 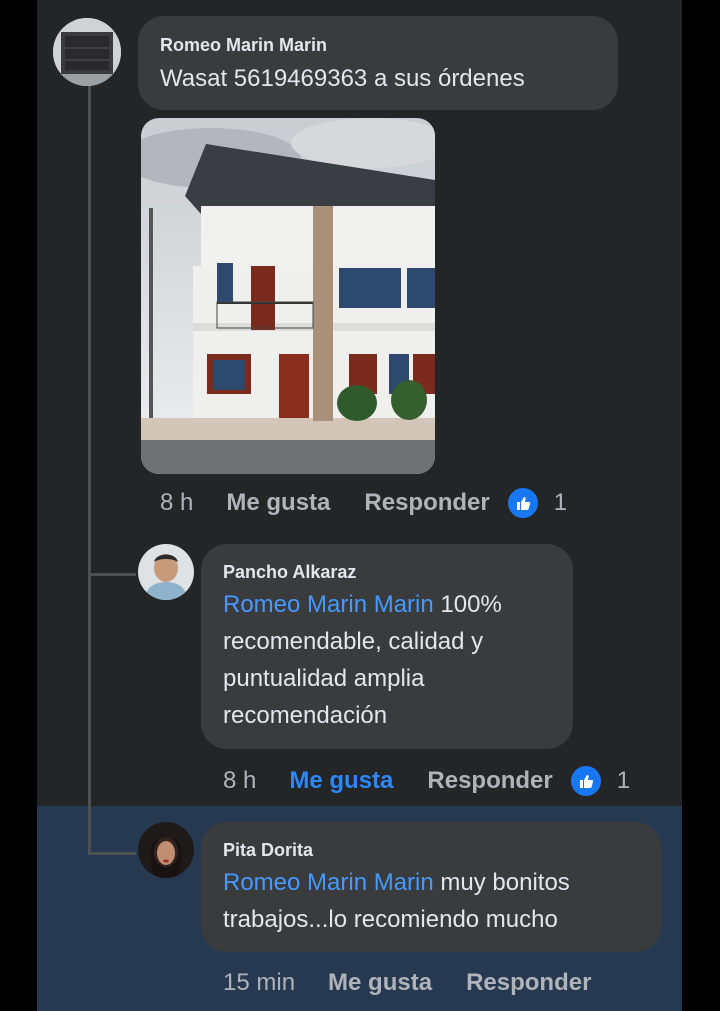 I want to click on attached-photo, so click(x=288, y=296).